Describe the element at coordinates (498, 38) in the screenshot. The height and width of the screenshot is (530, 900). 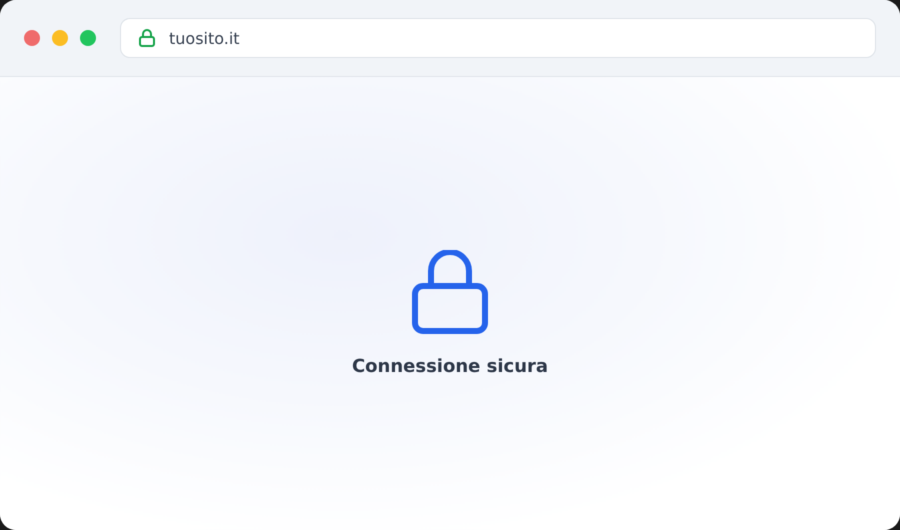
I see `address-bar: tuosito.it` at that location.